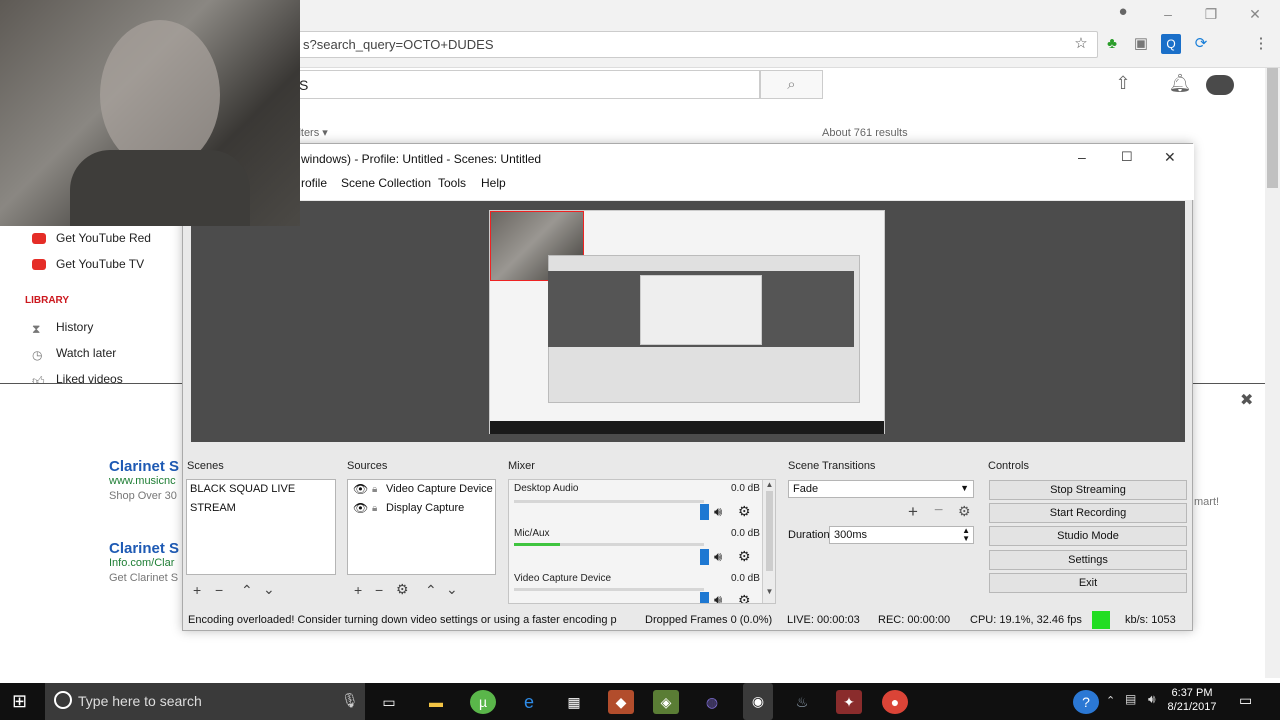 This screenshot has height=720, width=1280. Describe the element at coordinates (769, 484) in the screenshot. I see `scroll-up-icon: ▲` at that location.